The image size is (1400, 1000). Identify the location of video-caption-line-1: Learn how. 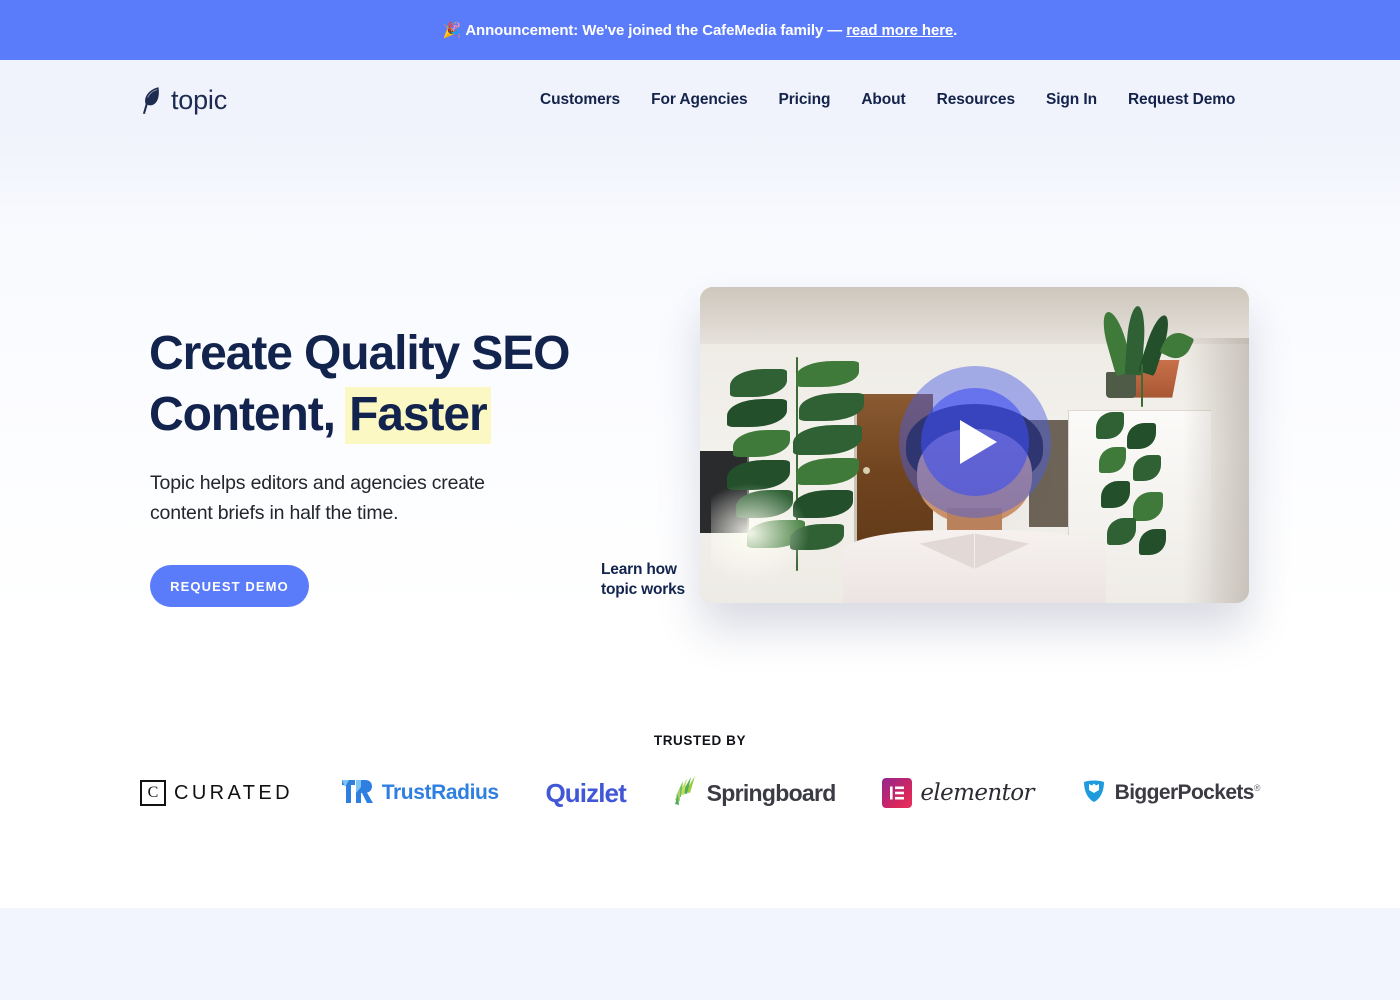
(639, 569).